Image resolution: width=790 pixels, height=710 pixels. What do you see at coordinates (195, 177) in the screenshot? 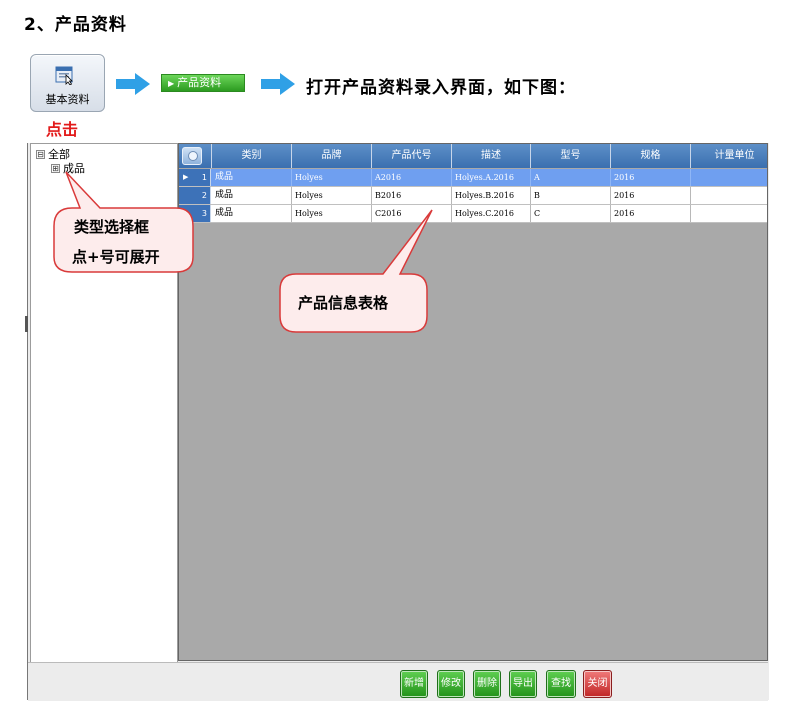
I see `row-header: ▶ 1` at bounding box center [195, 177].